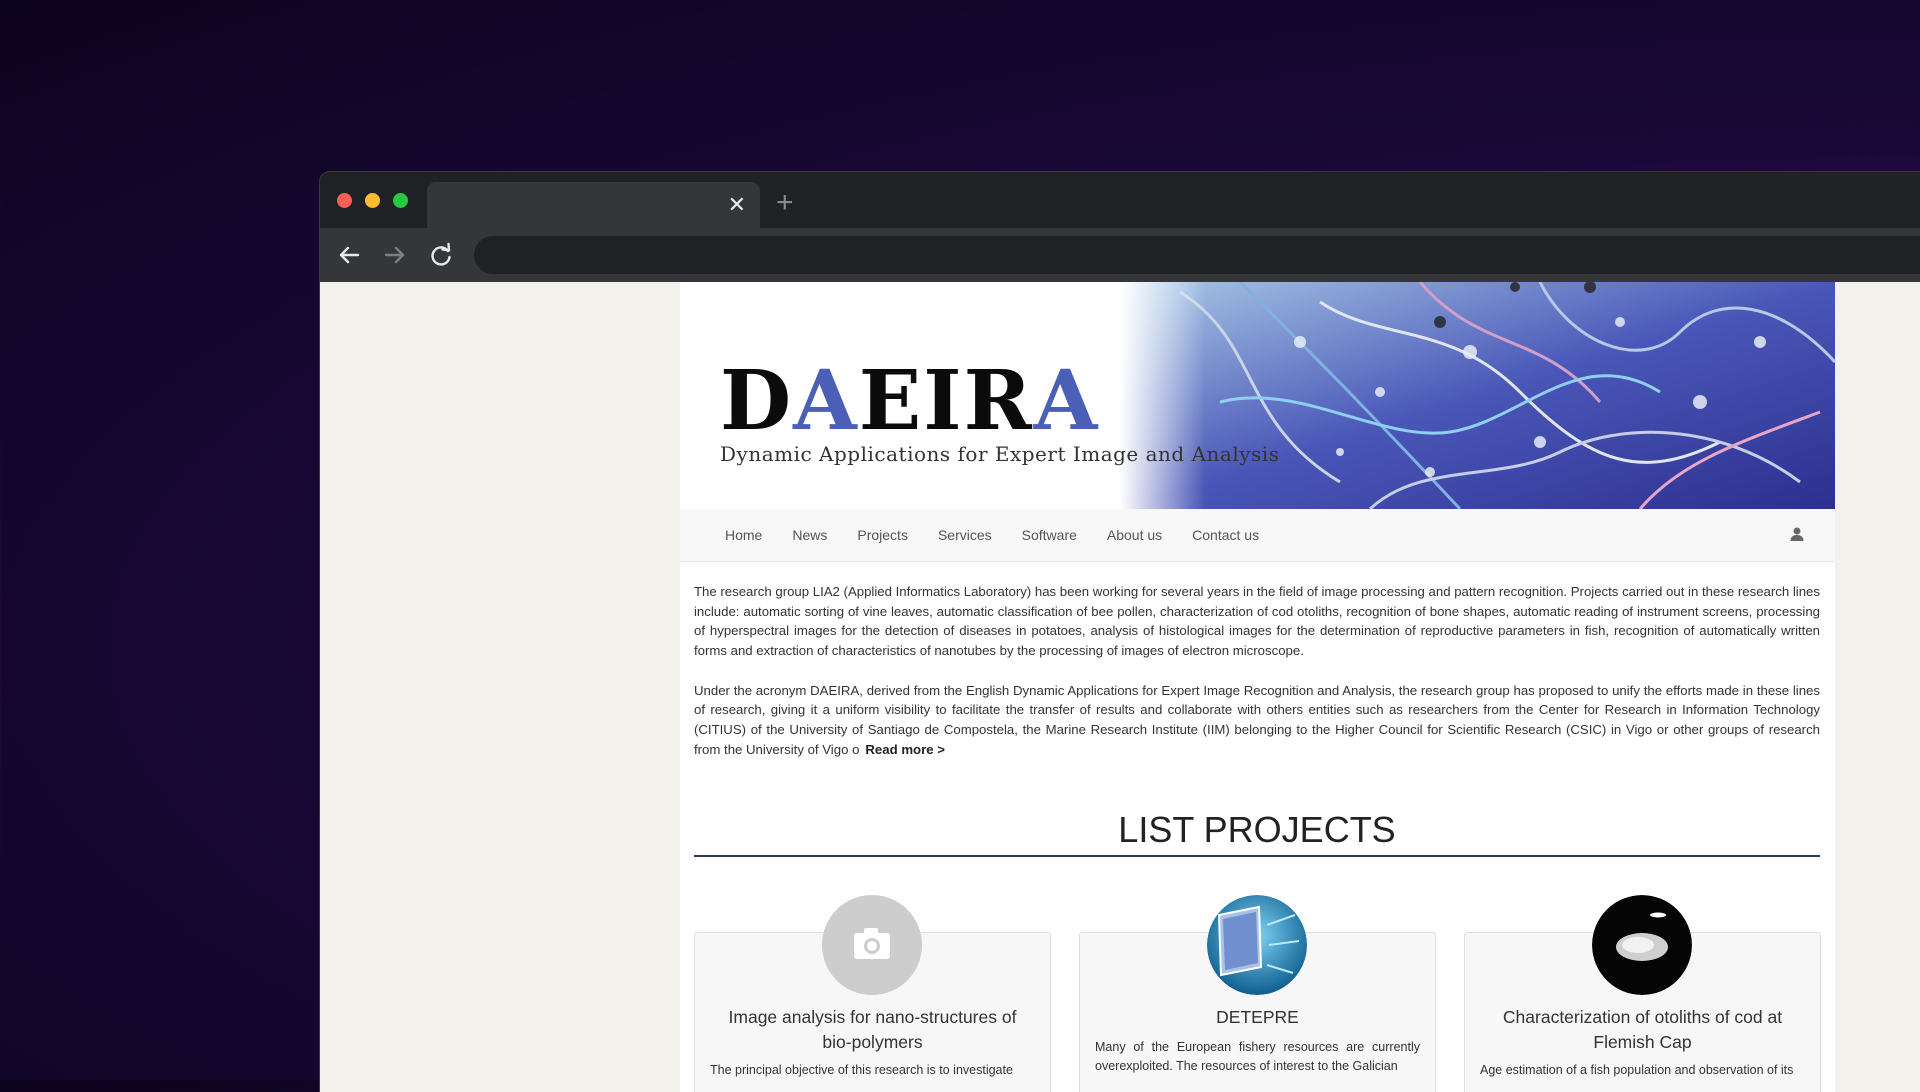 This screenshot has height=1092, width=1920. I want to click on read-more-link: Read more >, so click(905, 749).